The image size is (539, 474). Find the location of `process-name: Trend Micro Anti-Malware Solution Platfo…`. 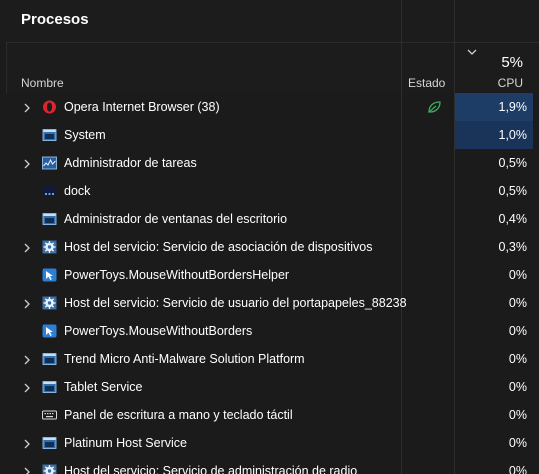

process-name: Trend Micro Anti-Malware Solution Platfo… is located at coordinates (184, 359).